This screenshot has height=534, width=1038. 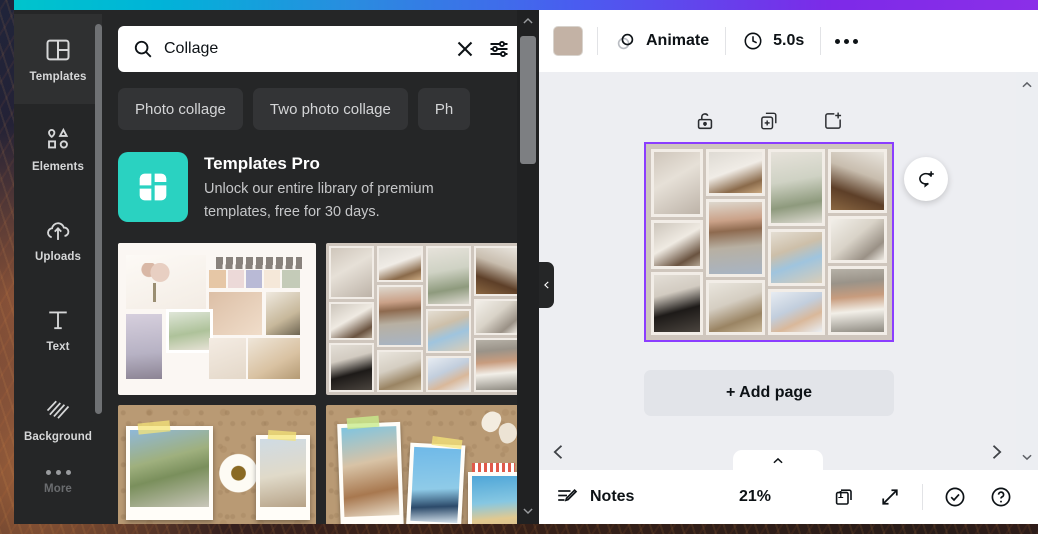 I want to click on notes-button: Notes, so click(x=594, y=497).